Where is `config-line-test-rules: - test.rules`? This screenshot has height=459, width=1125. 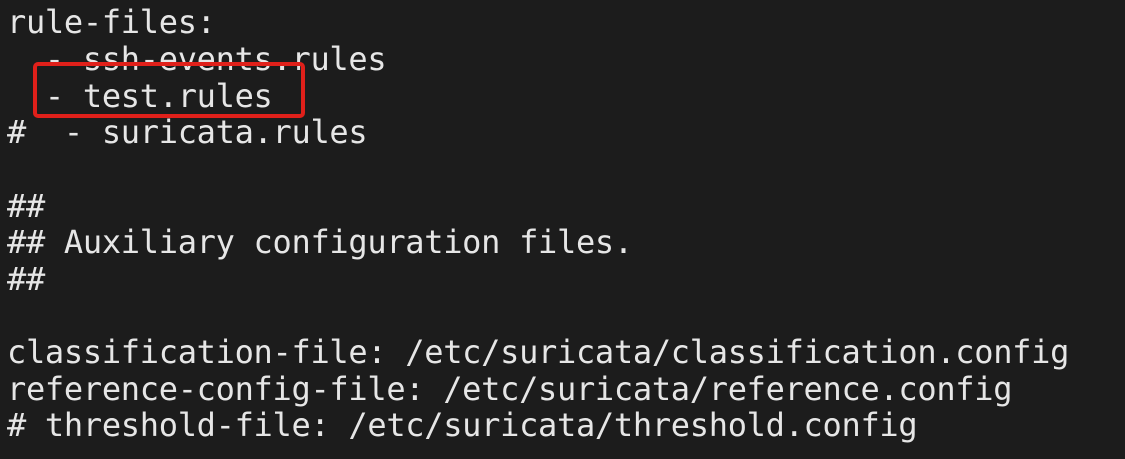
config-line-test-rules: - test.rules is located at coordinates (140, 96).